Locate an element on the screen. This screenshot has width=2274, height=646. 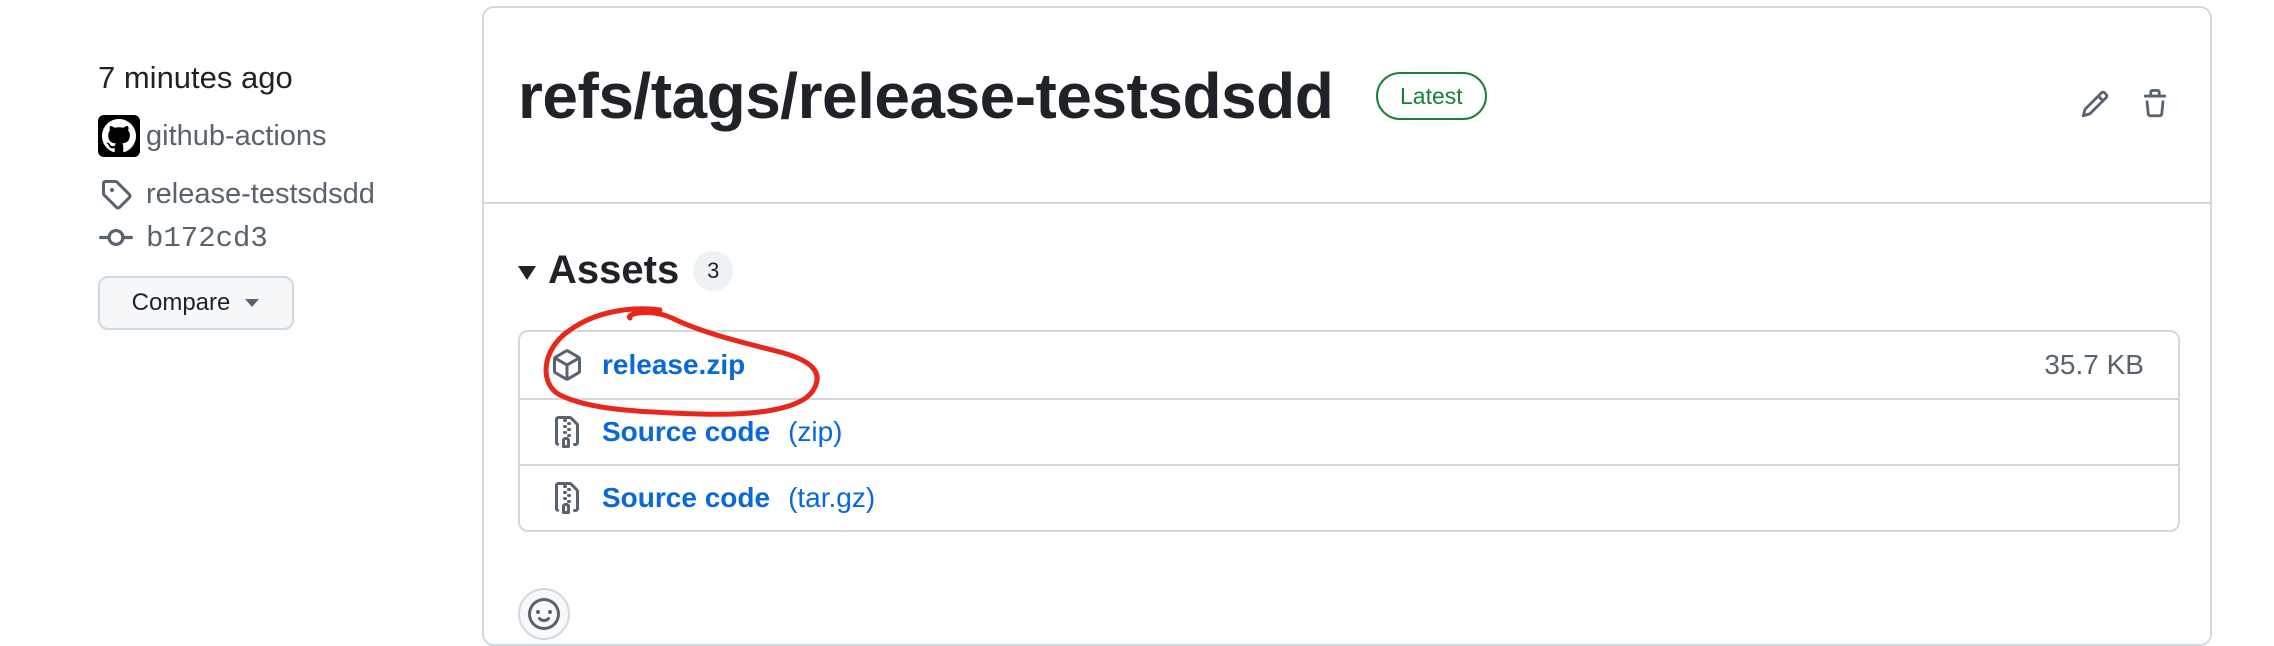
github-logo-icon is located at coordinates (119, 136).